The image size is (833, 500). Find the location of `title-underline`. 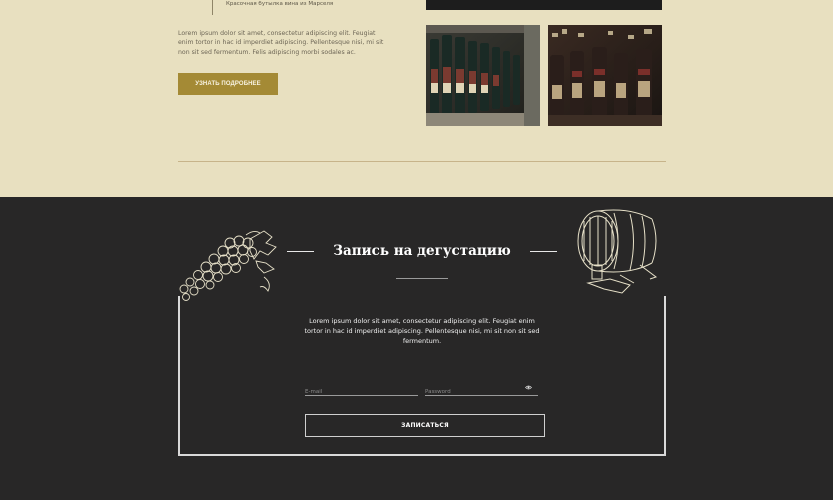

title-underline is located at coordinates (422, 278).